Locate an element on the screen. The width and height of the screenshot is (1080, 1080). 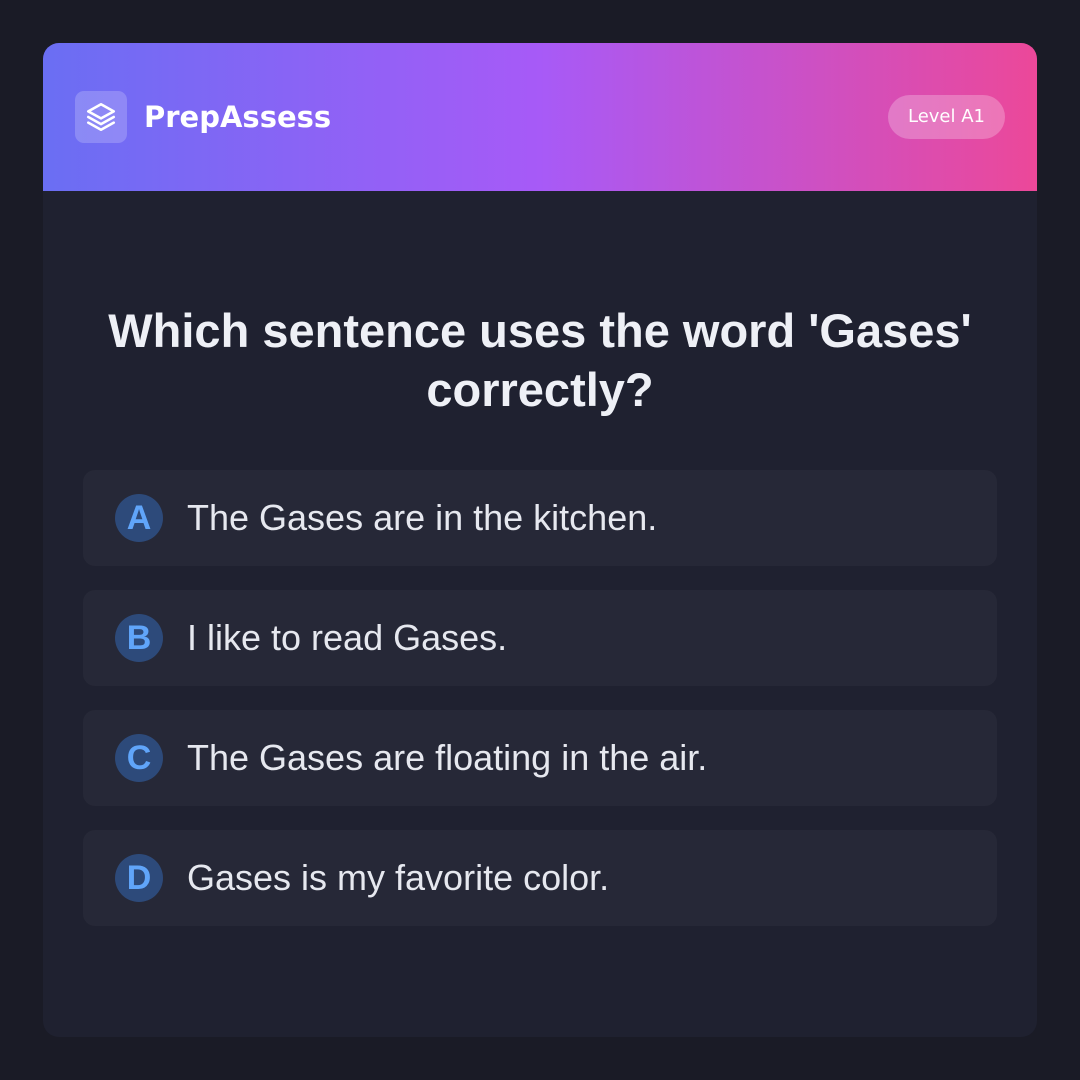
answer-option-a: A The Gases are in the kitchen. is located at coordinates (540, 518).